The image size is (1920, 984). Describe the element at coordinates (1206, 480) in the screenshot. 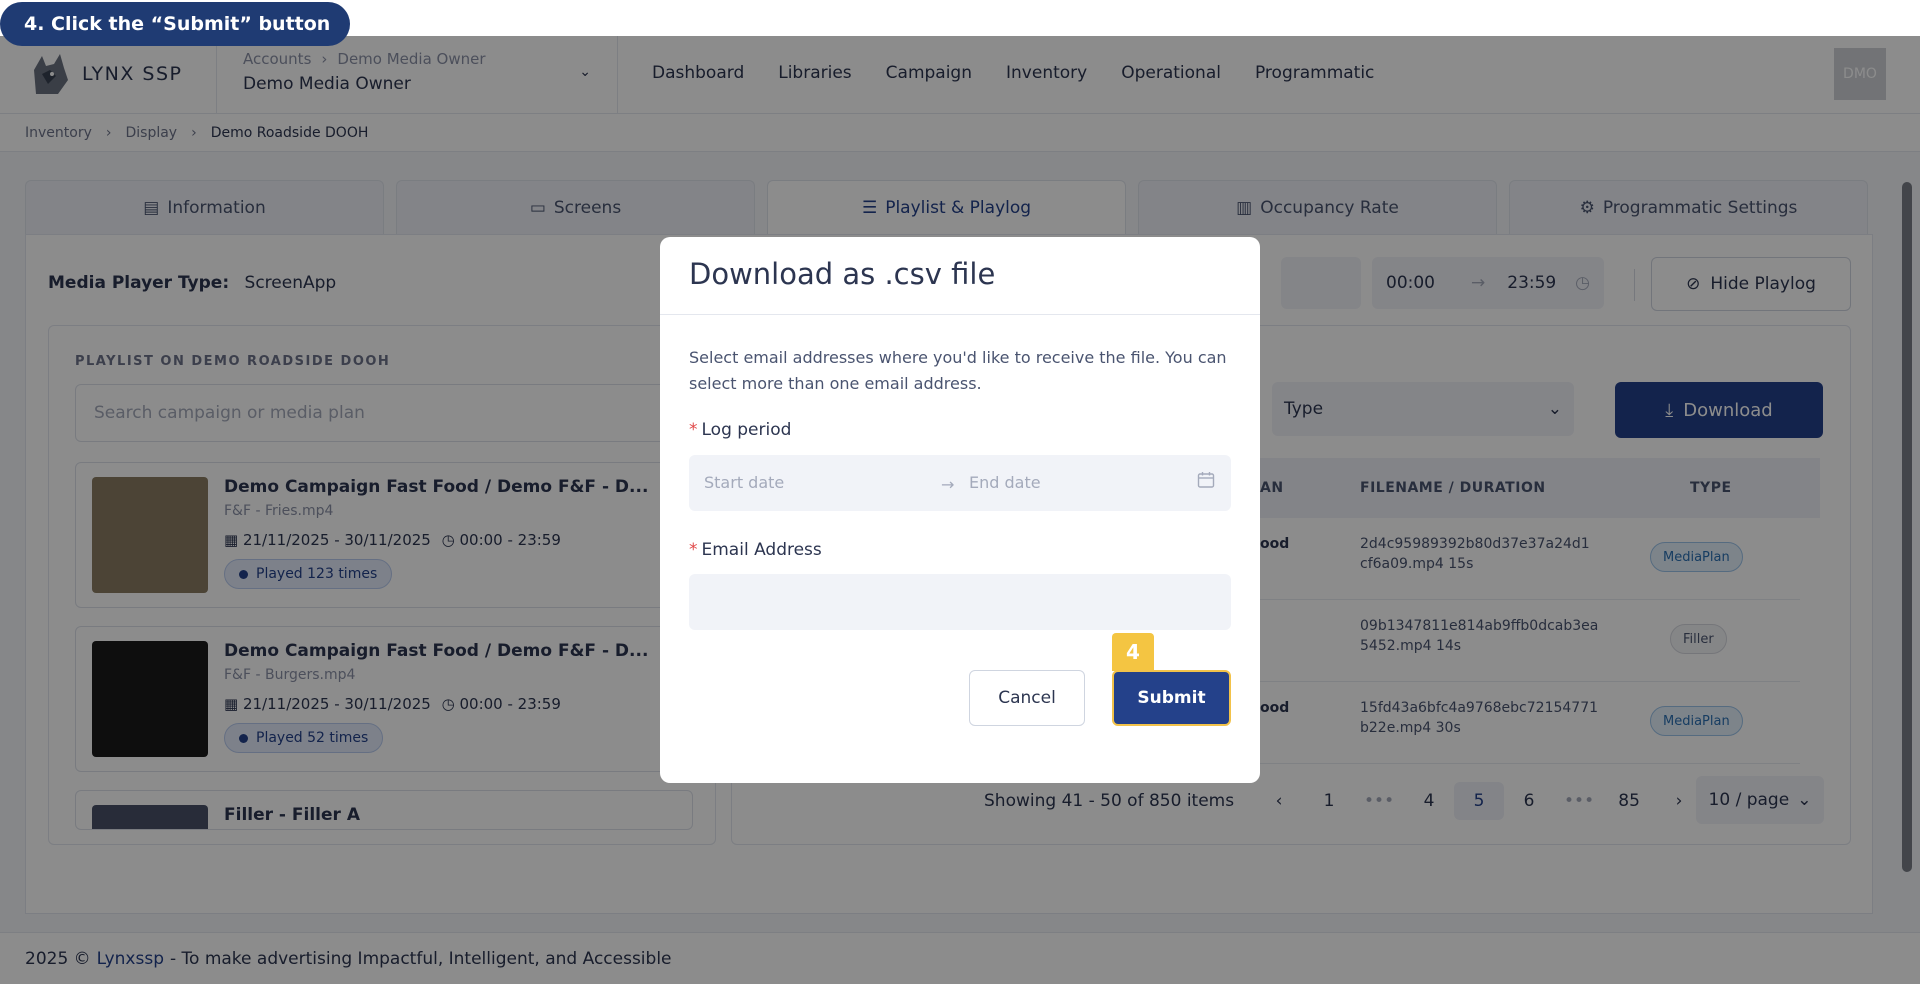

I see `calendar-icon` at that location.